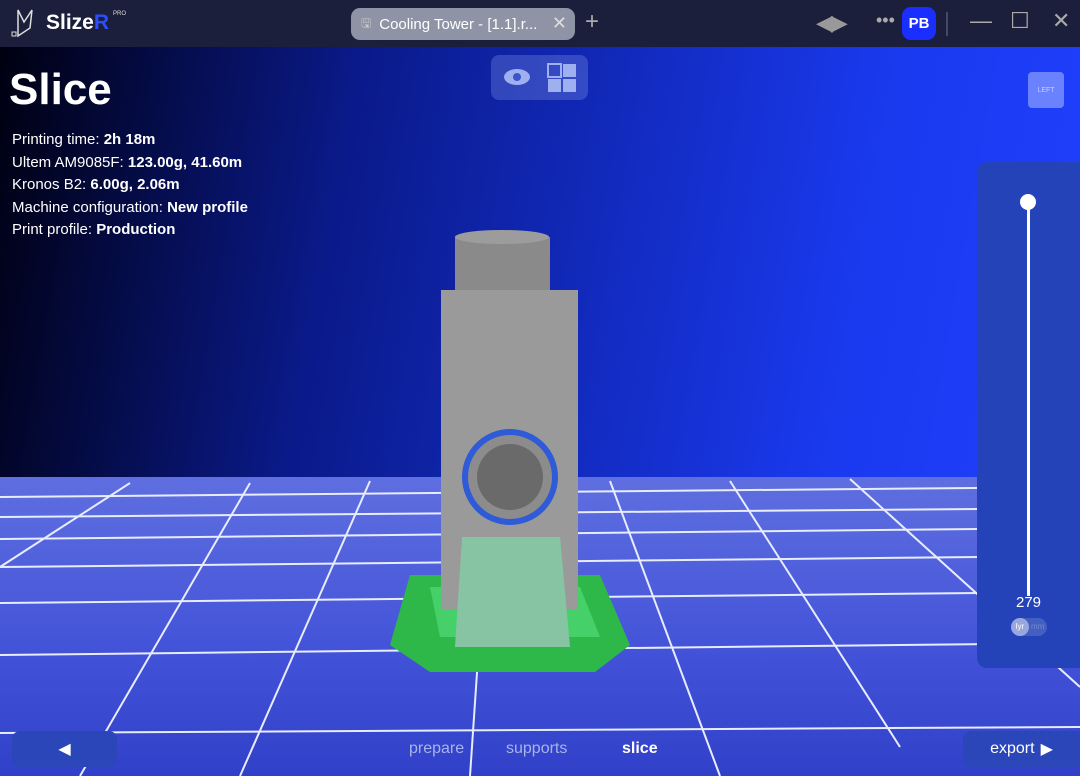 This screenshot has width=1080, height=776. I want to click on app-name: SlizeR, so click(78, 22).